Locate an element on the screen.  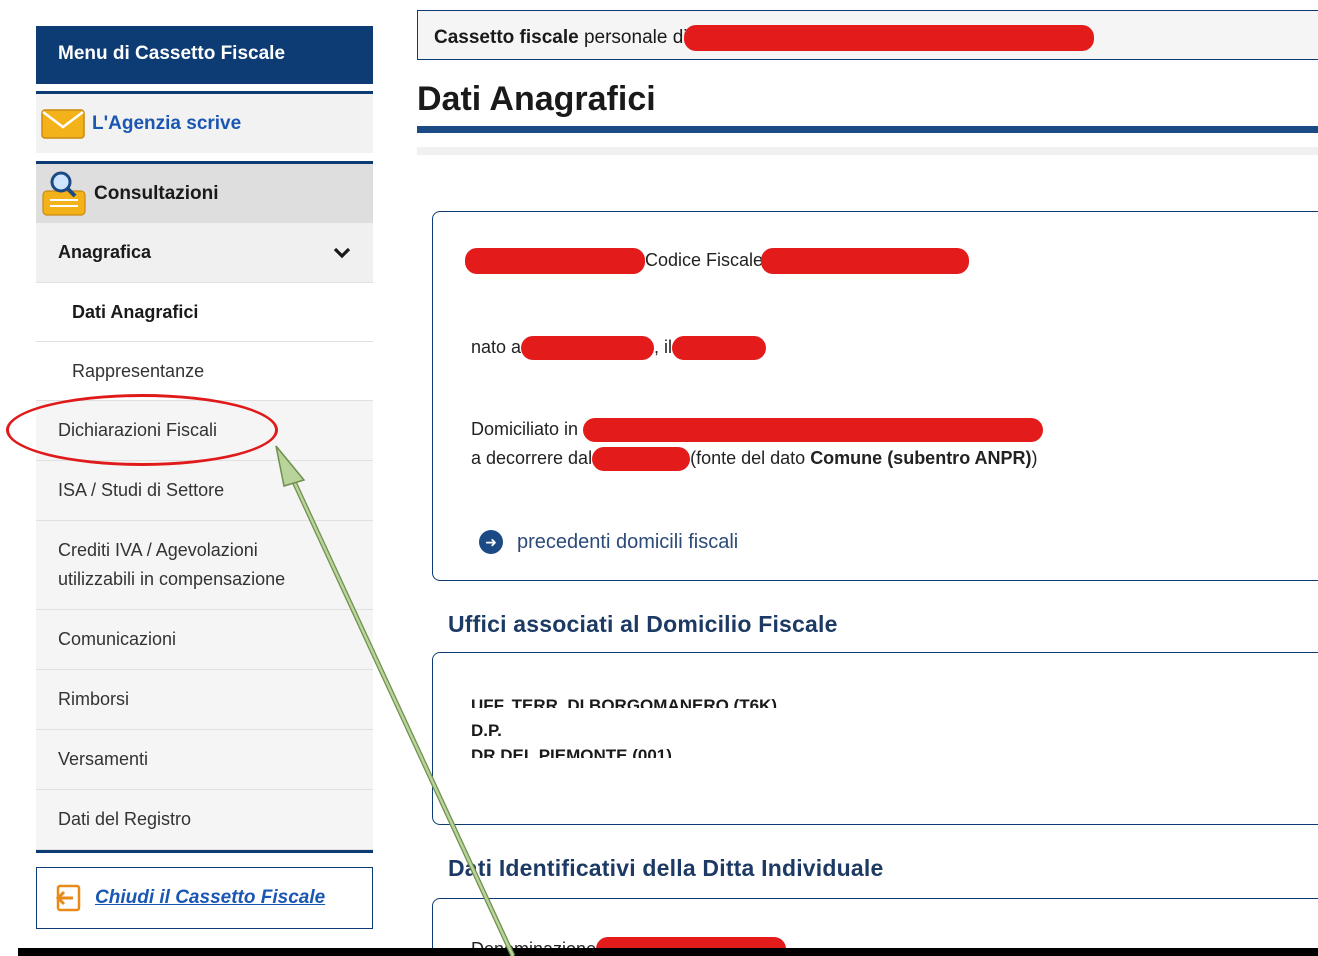
office-line: D.P. is located at coordinates (486, 730).